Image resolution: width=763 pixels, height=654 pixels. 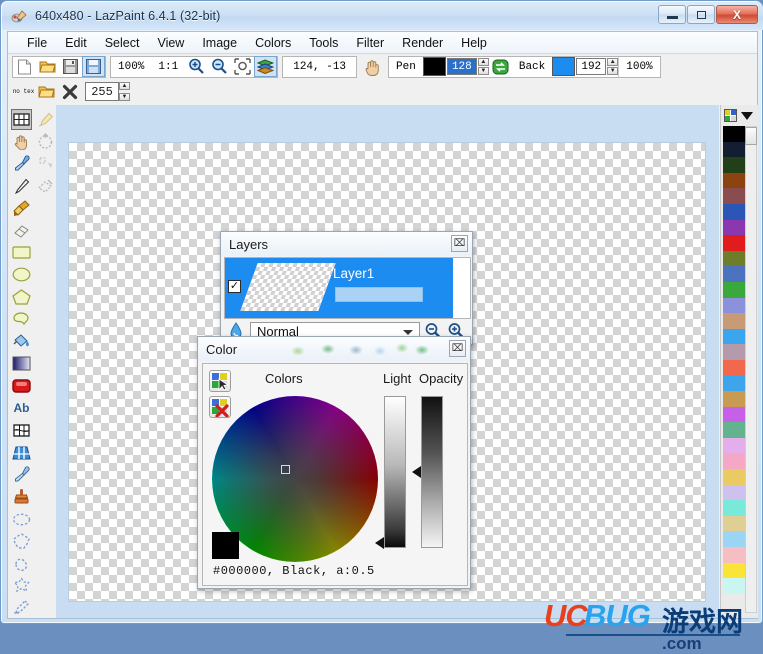 I want to click on select-poly-tool, so click(x=21, y=541).